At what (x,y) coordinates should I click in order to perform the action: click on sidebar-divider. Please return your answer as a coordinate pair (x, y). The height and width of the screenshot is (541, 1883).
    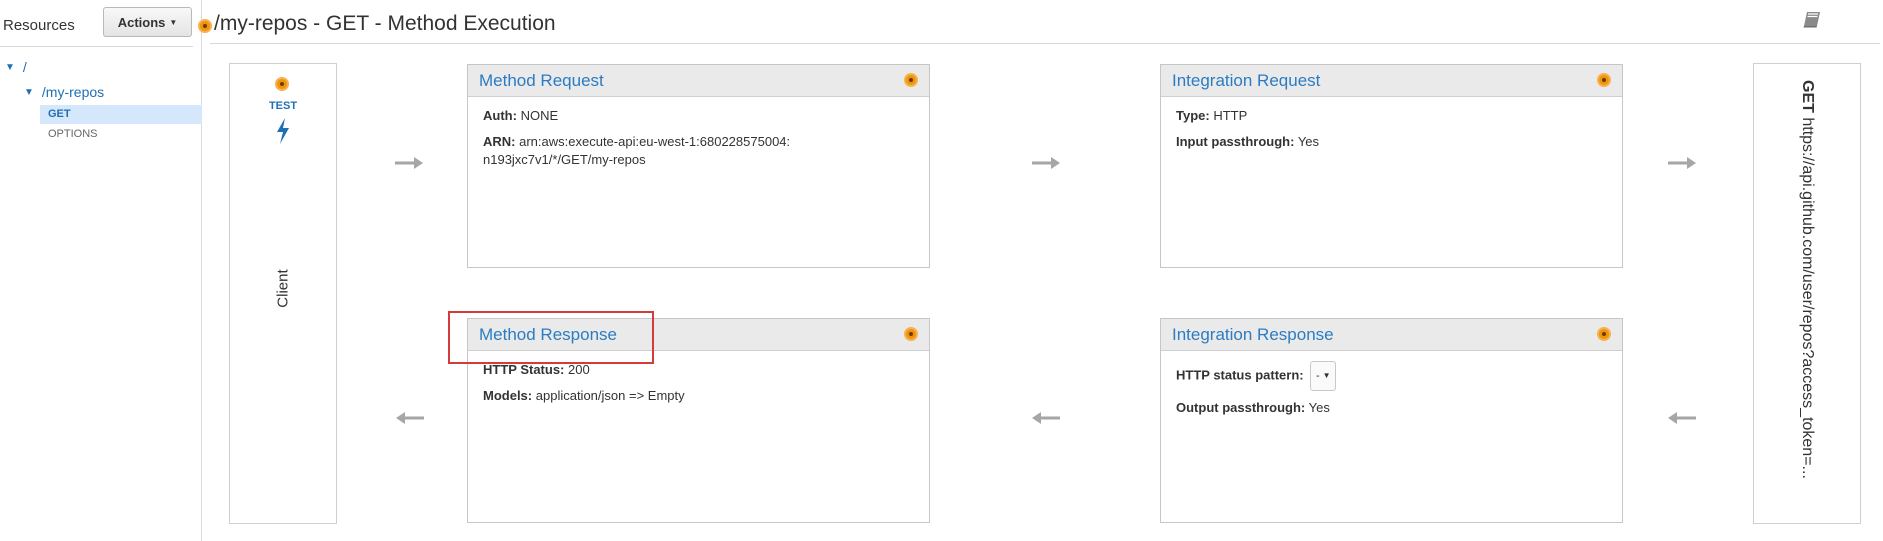
    Looking at the image, I should click on (96, 46).